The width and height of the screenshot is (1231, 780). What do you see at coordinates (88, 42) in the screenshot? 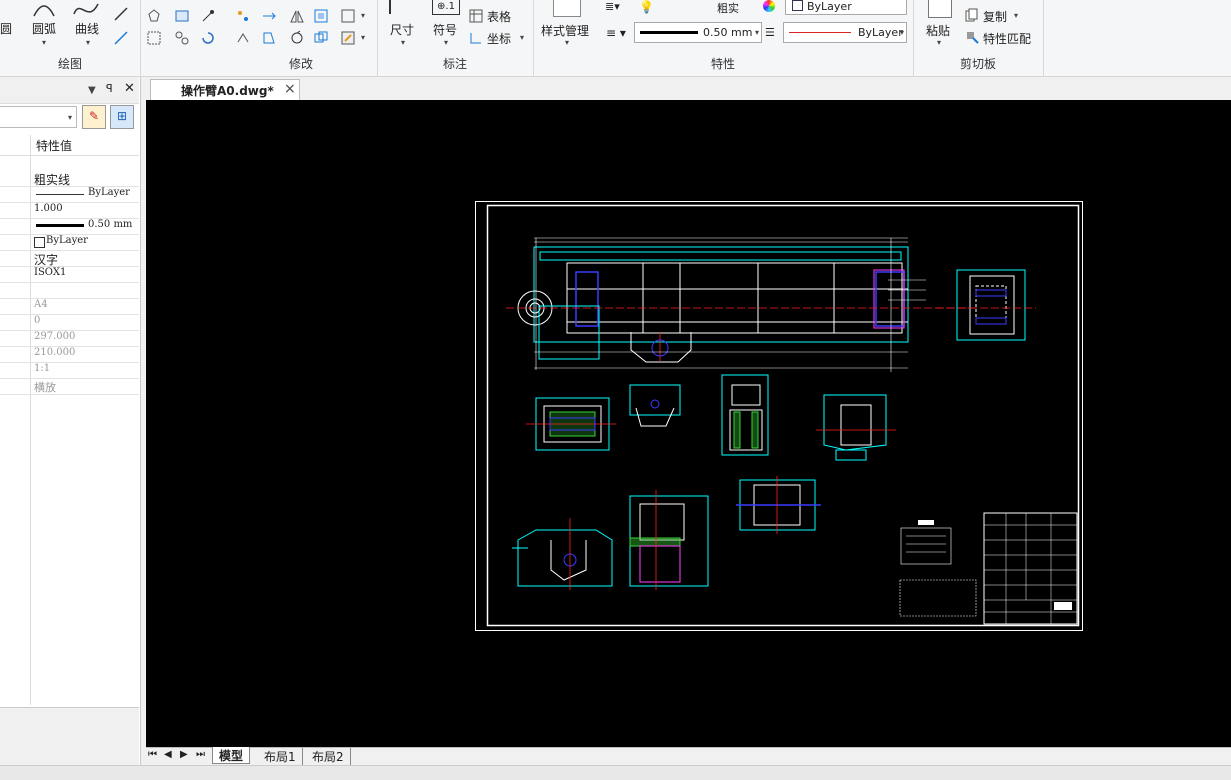
I see `curve-dropdown-icon: ▾` at bounding box center [88, 42].